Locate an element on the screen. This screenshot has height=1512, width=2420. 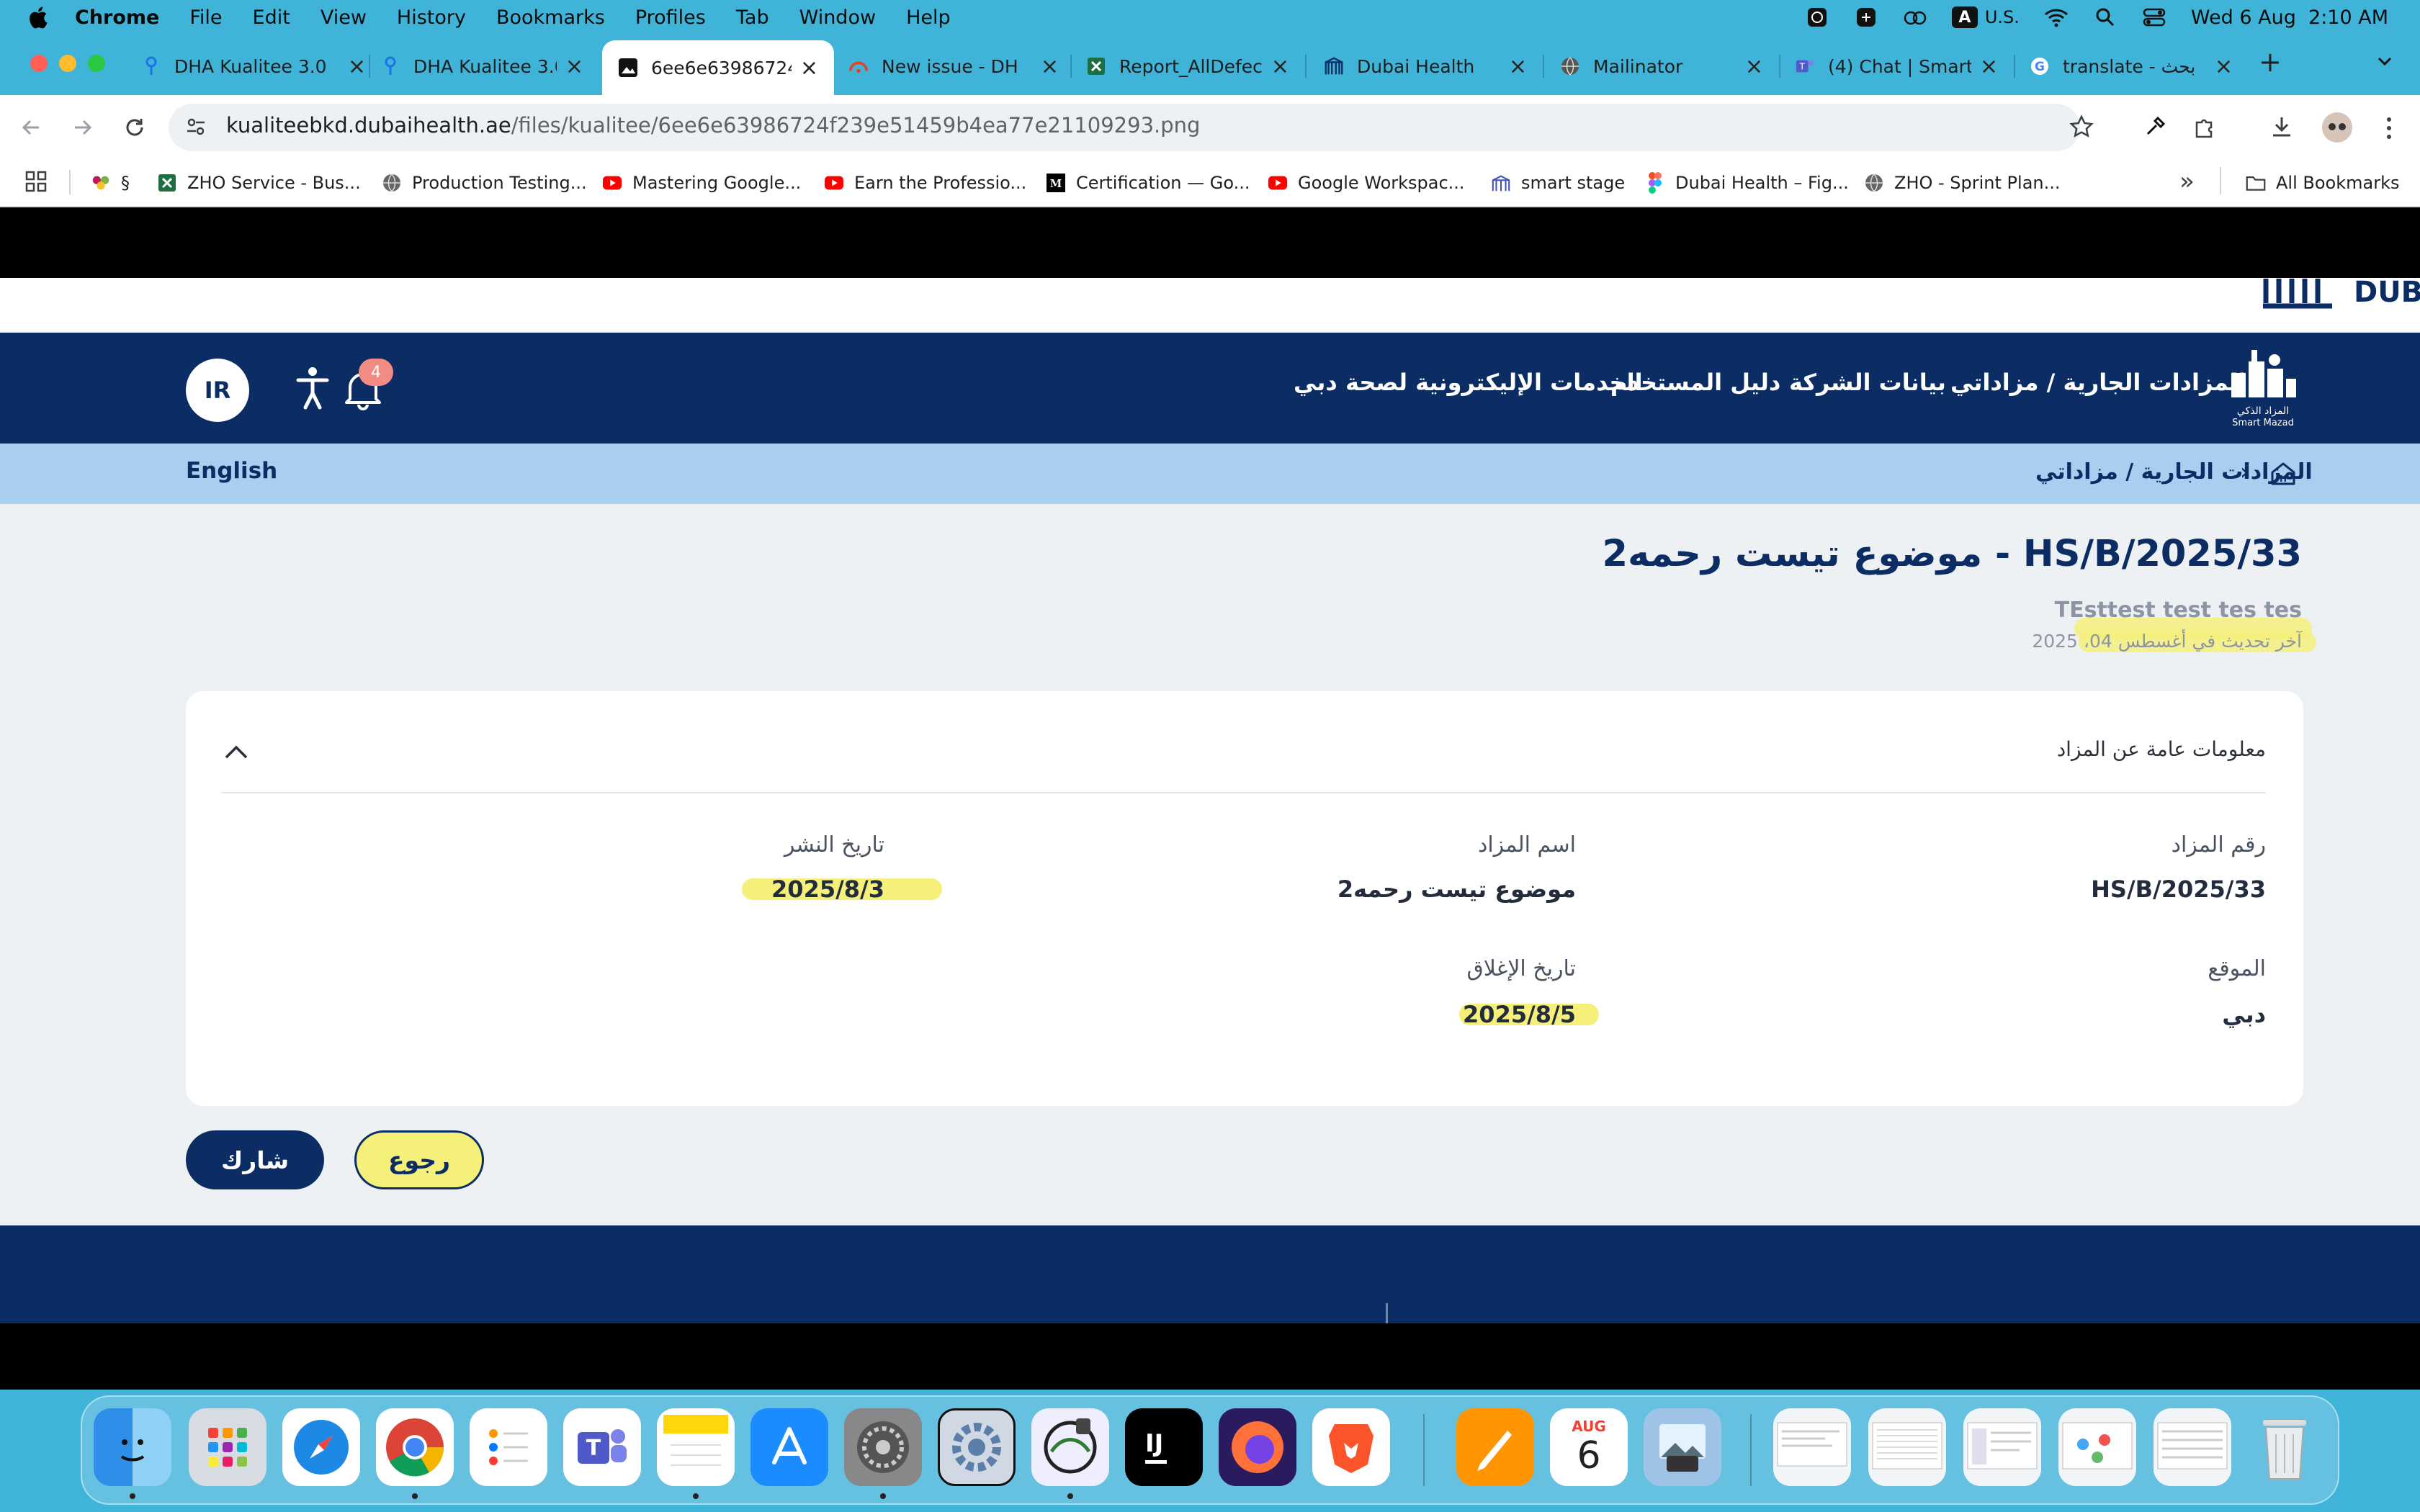
bookmarks-overflow-chevron-icon: » is located at coordinates (2187, 181).